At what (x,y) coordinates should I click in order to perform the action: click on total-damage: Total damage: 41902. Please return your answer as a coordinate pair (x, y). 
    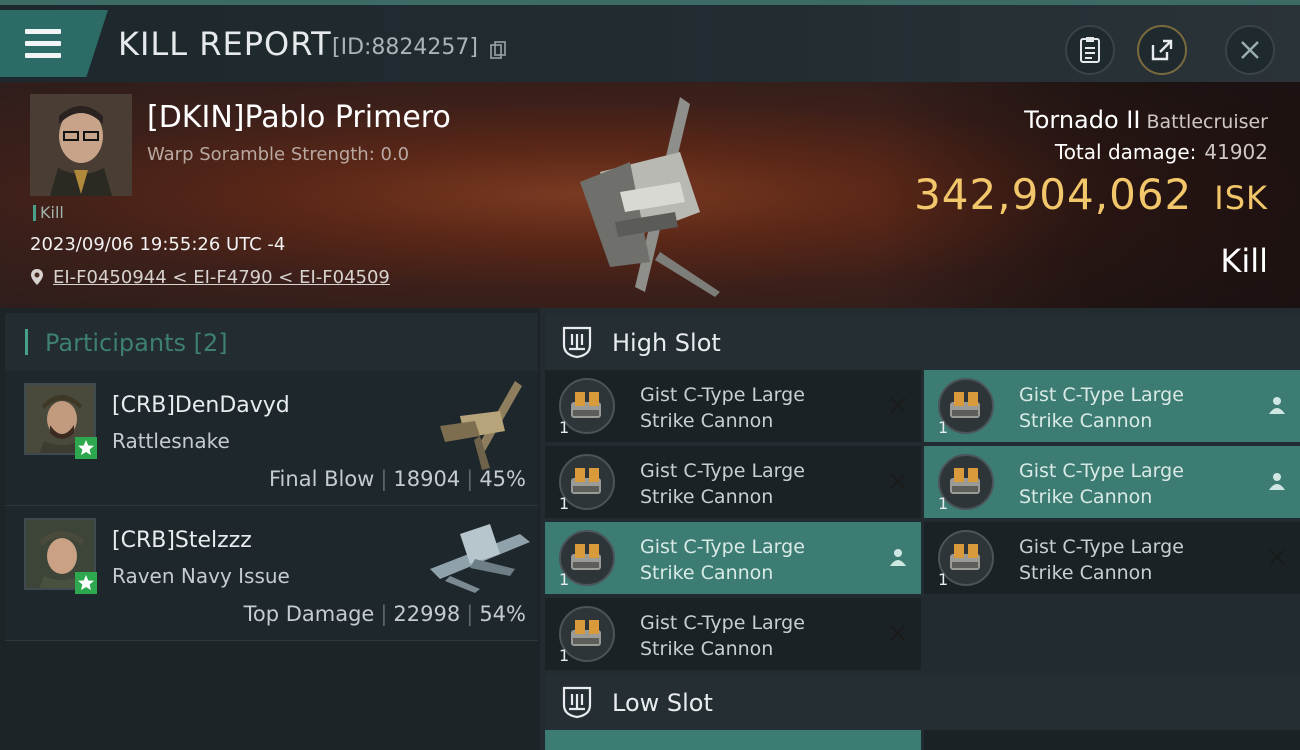
    Looking at the image, I should click on (1161, 152).